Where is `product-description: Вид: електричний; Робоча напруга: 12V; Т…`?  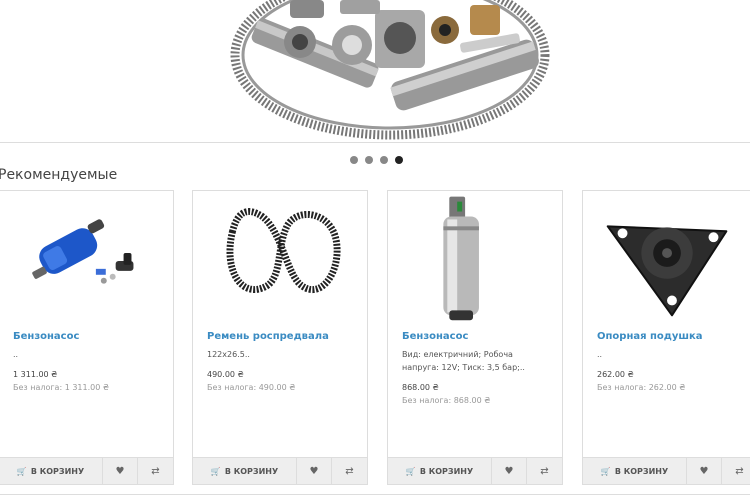 product-description: Вид: електричний; Робоча напруга: 12V; Т… is located at coordinates (463, 361).